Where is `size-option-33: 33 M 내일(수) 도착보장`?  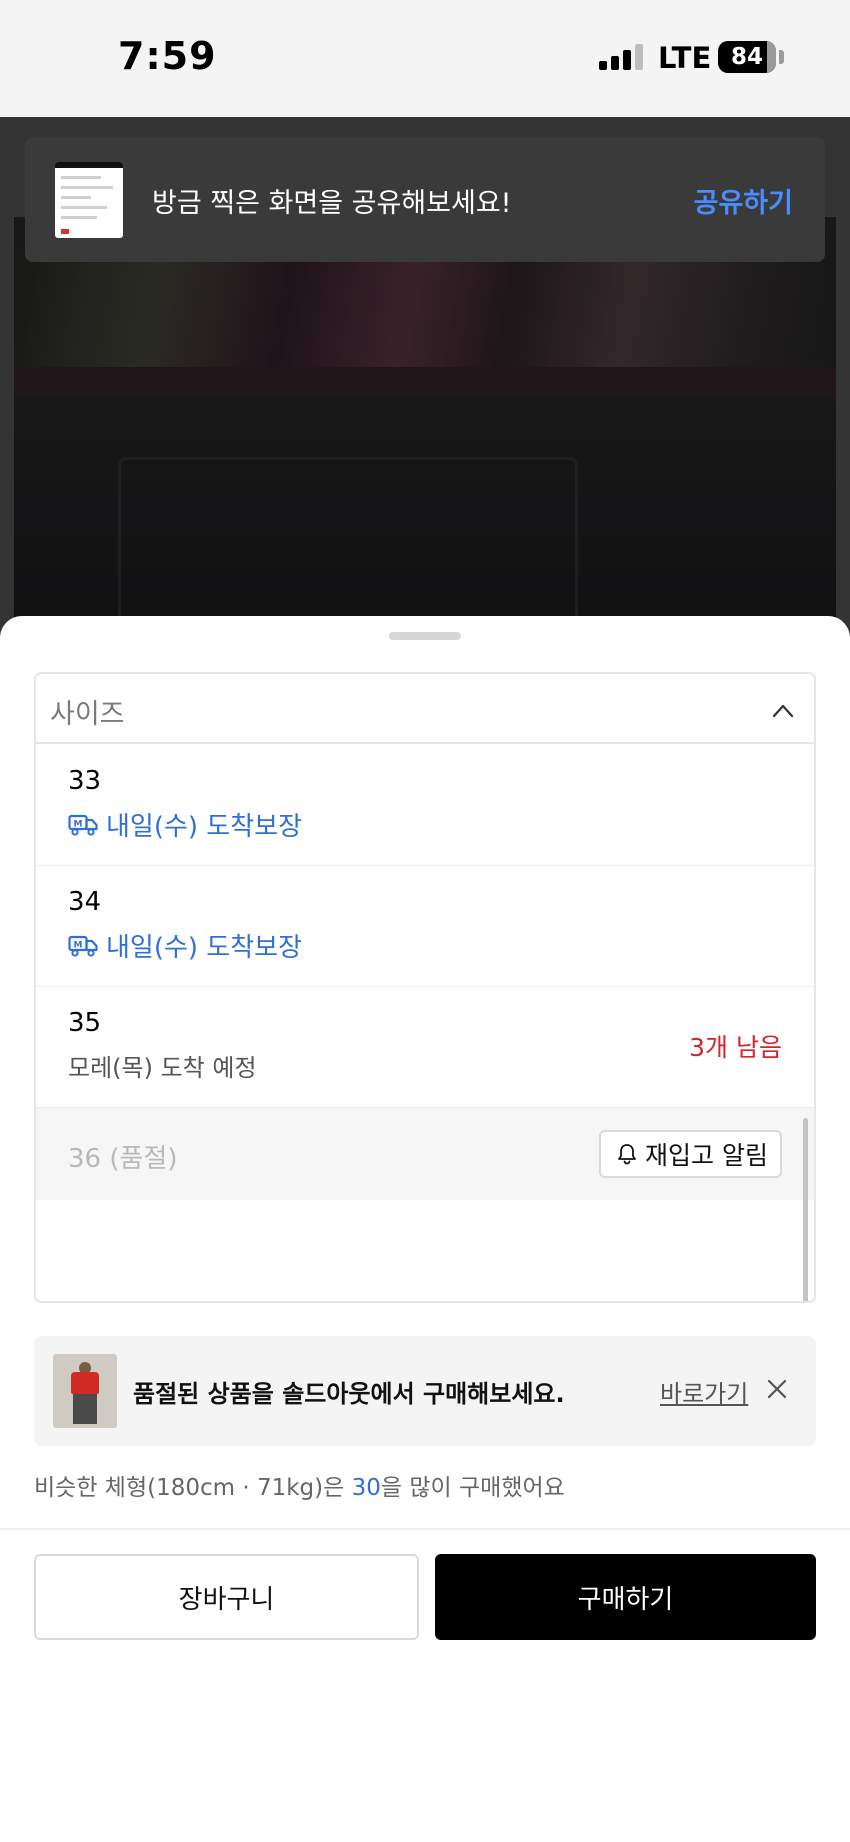 size-option-33: 33 M 내일(수) 도착보장 is located at coordinates (425, 806).